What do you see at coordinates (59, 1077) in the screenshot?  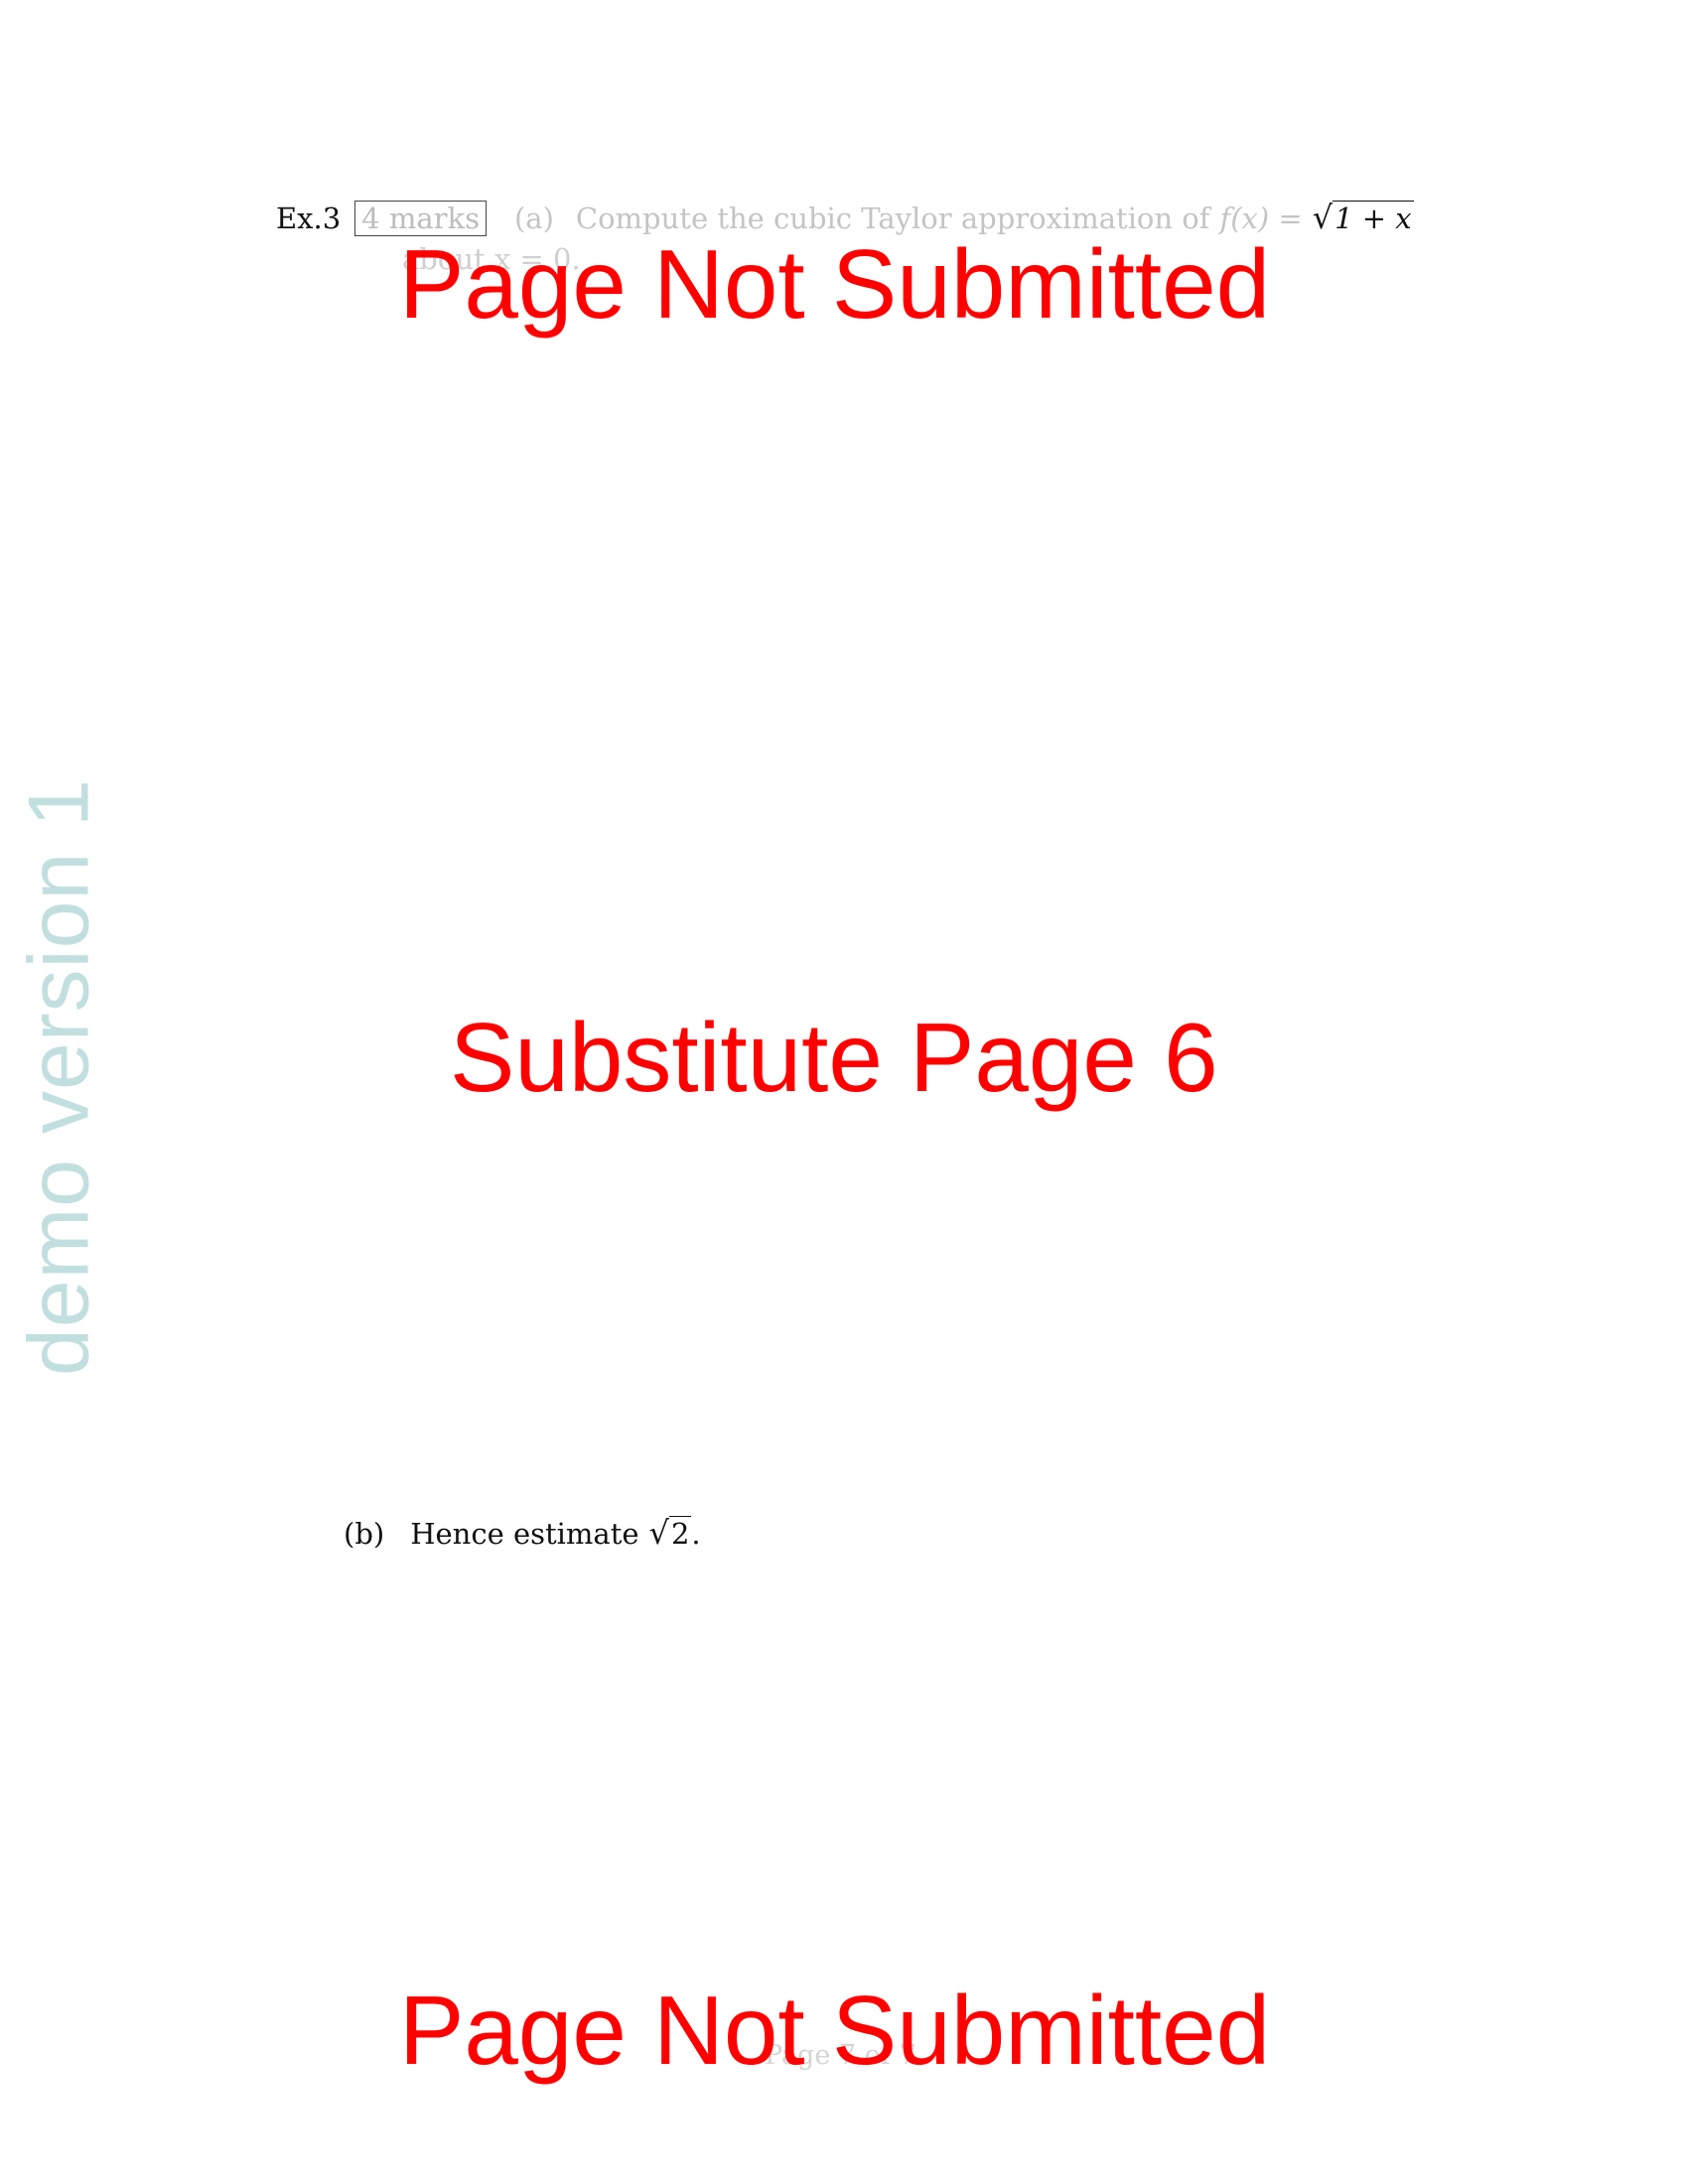 I see `demo-watermark-text: demo version 1` at bounding box center [59, 1077].